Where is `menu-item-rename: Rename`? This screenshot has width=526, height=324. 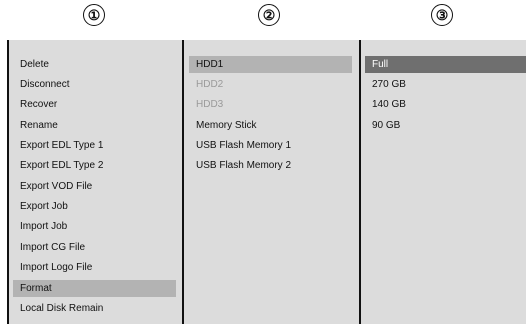 menu-item-rename: Rename is located at coordinates (94, 125).